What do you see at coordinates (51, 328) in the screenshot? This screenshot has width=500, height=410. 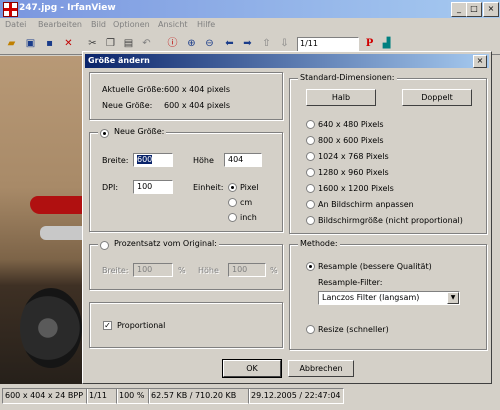 I see `photo-wheel` at bounding box center [51, 328].